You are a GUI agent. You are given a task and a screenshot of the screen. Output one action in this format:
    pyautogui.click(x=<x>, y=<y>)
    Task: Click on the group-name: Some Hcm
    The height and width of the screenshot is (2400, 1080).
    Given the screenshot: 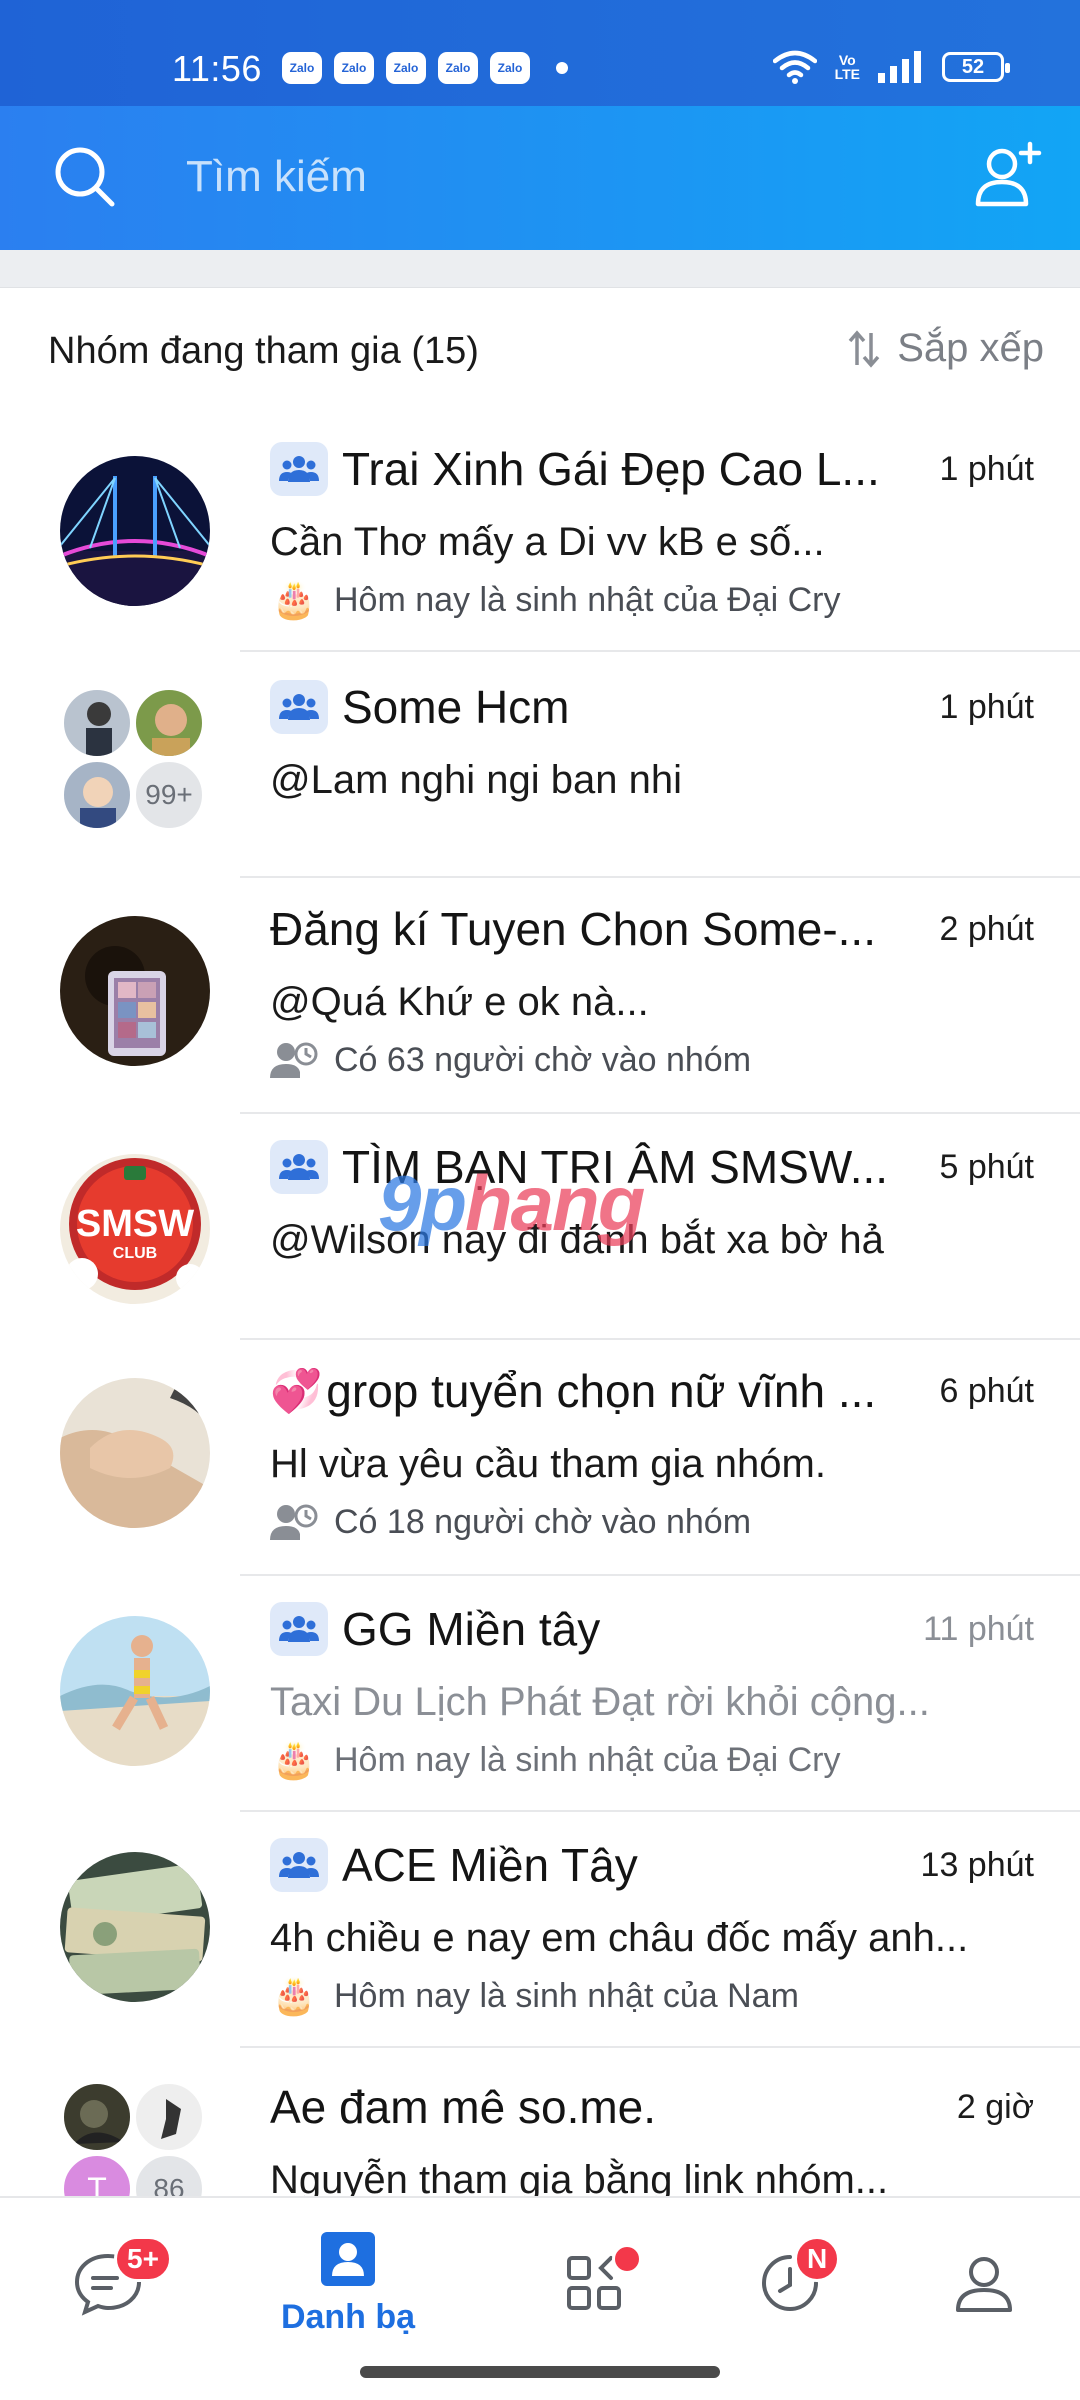 What is the action you would take?
    pyautogui.click(x=456, y=707)
    